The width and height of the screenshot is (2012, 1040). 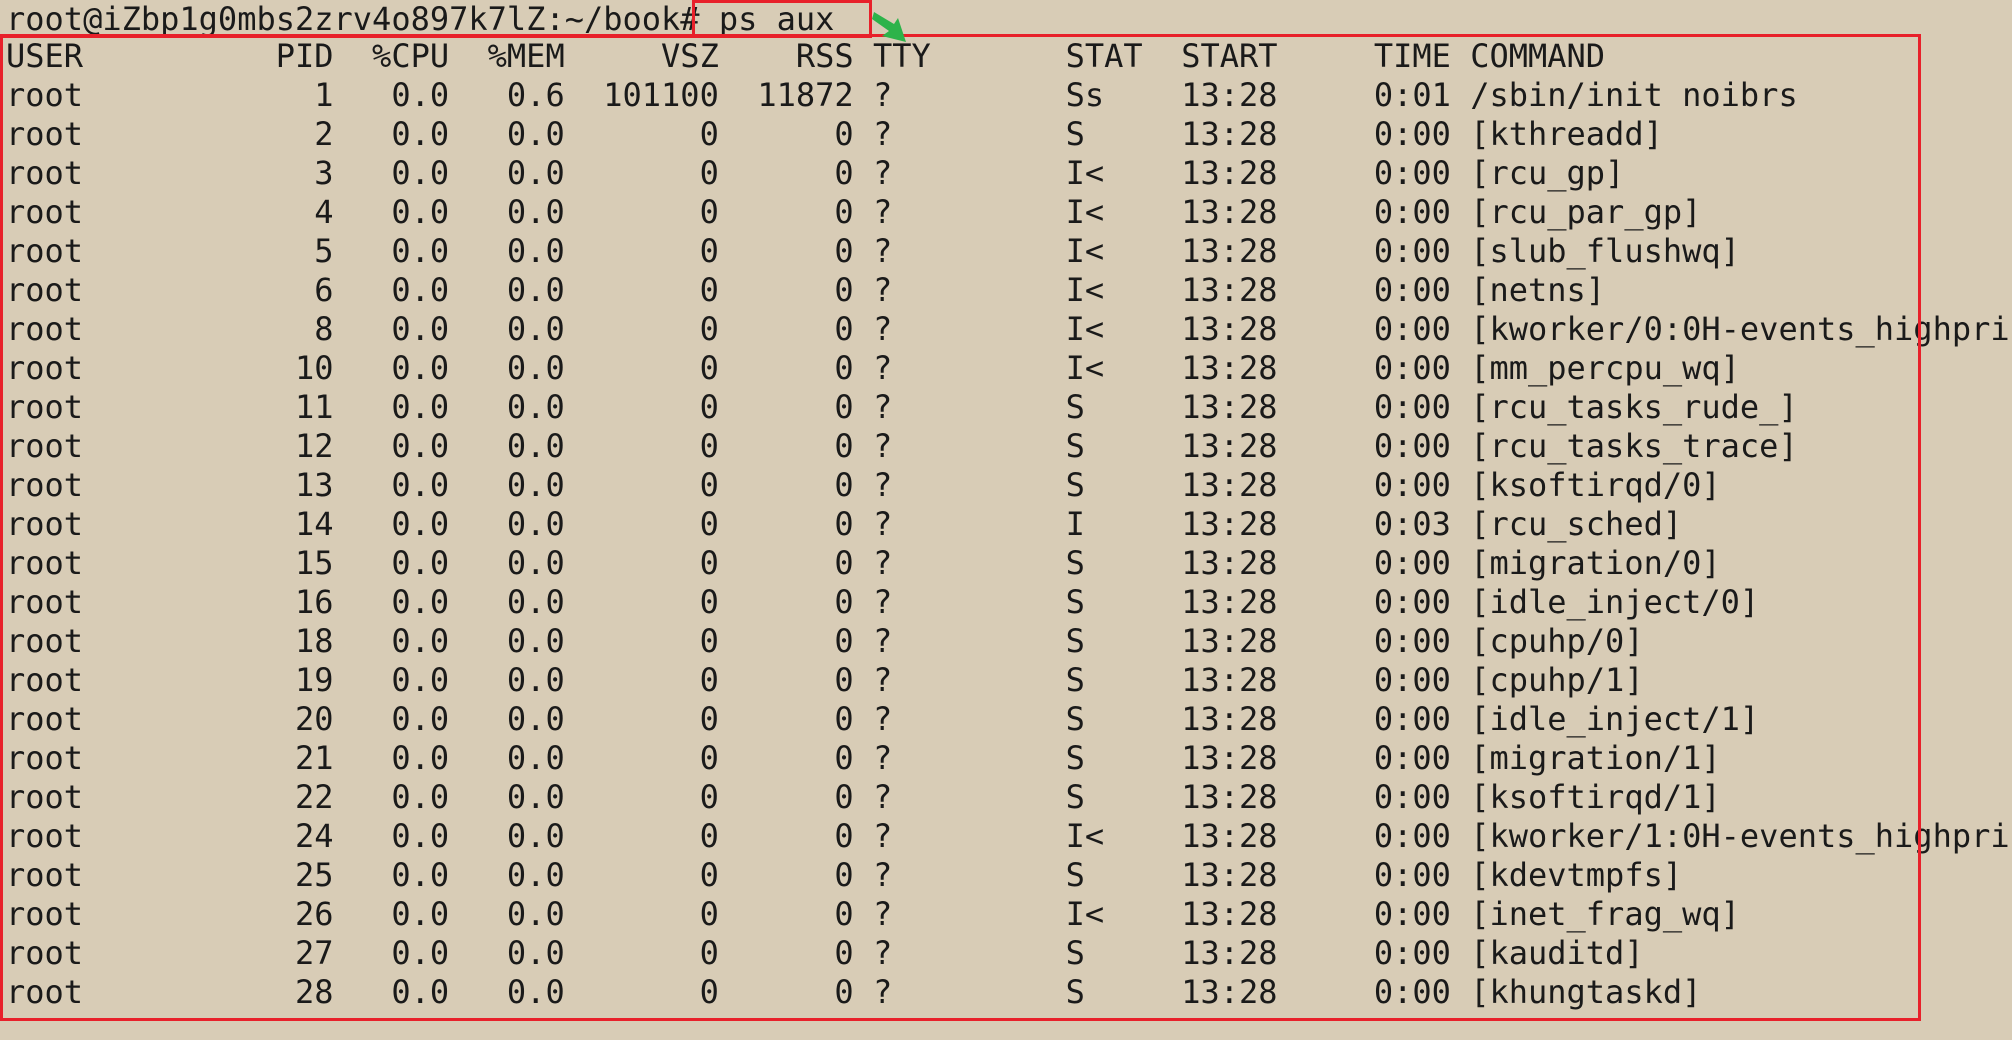 I want to click on command-highlight-box, so click(x=782, y=19).